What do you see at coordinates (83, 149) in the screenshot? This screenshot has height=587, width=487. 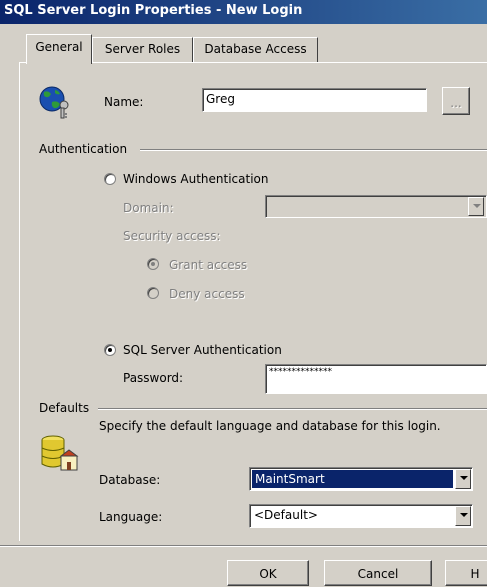 I see `authentication-group-label: Authentication` at bounding box center [83, 149].